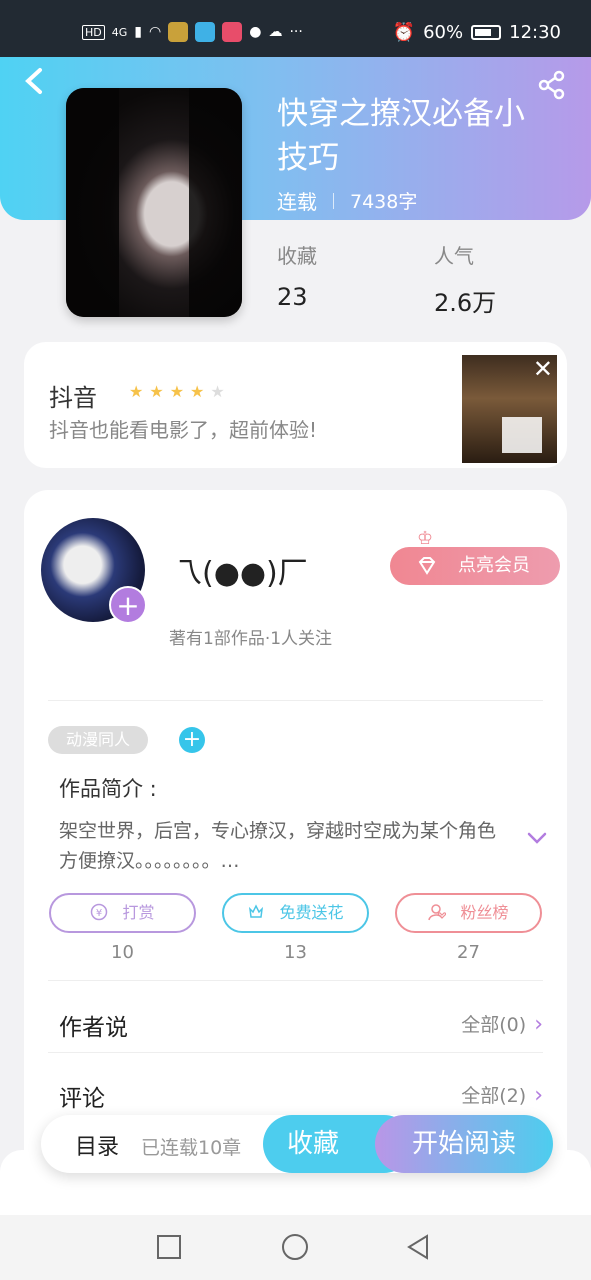  I want to click on book-cover, so click(154, 202).